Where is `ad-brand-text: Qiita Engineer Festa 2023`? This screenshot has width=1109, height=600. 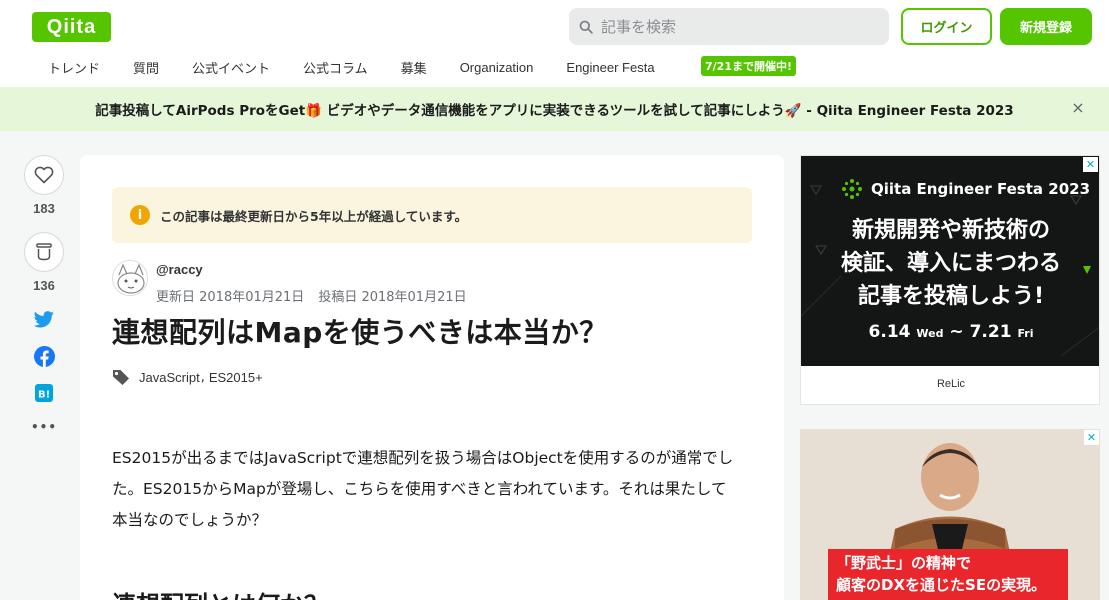 ad-brand-text: Qiita Engineer Festa 2023 is located at coordinates (981, 189).